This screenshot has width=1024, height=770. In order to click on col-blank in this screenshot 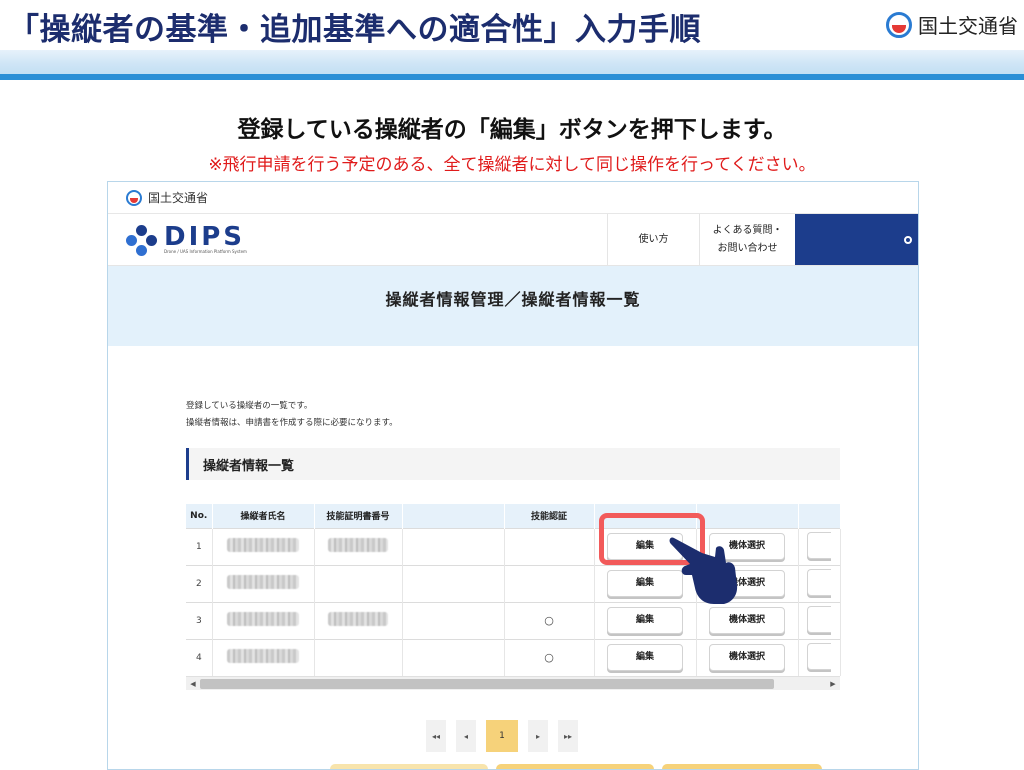, I will do `click(453, 516)`.